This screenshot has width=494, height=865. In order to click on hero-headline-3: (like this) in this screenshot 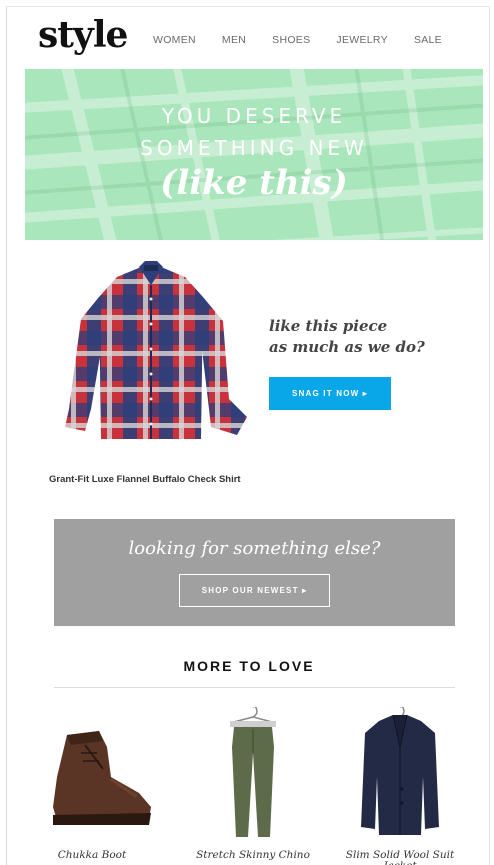, I will do `click(254, 183)`.